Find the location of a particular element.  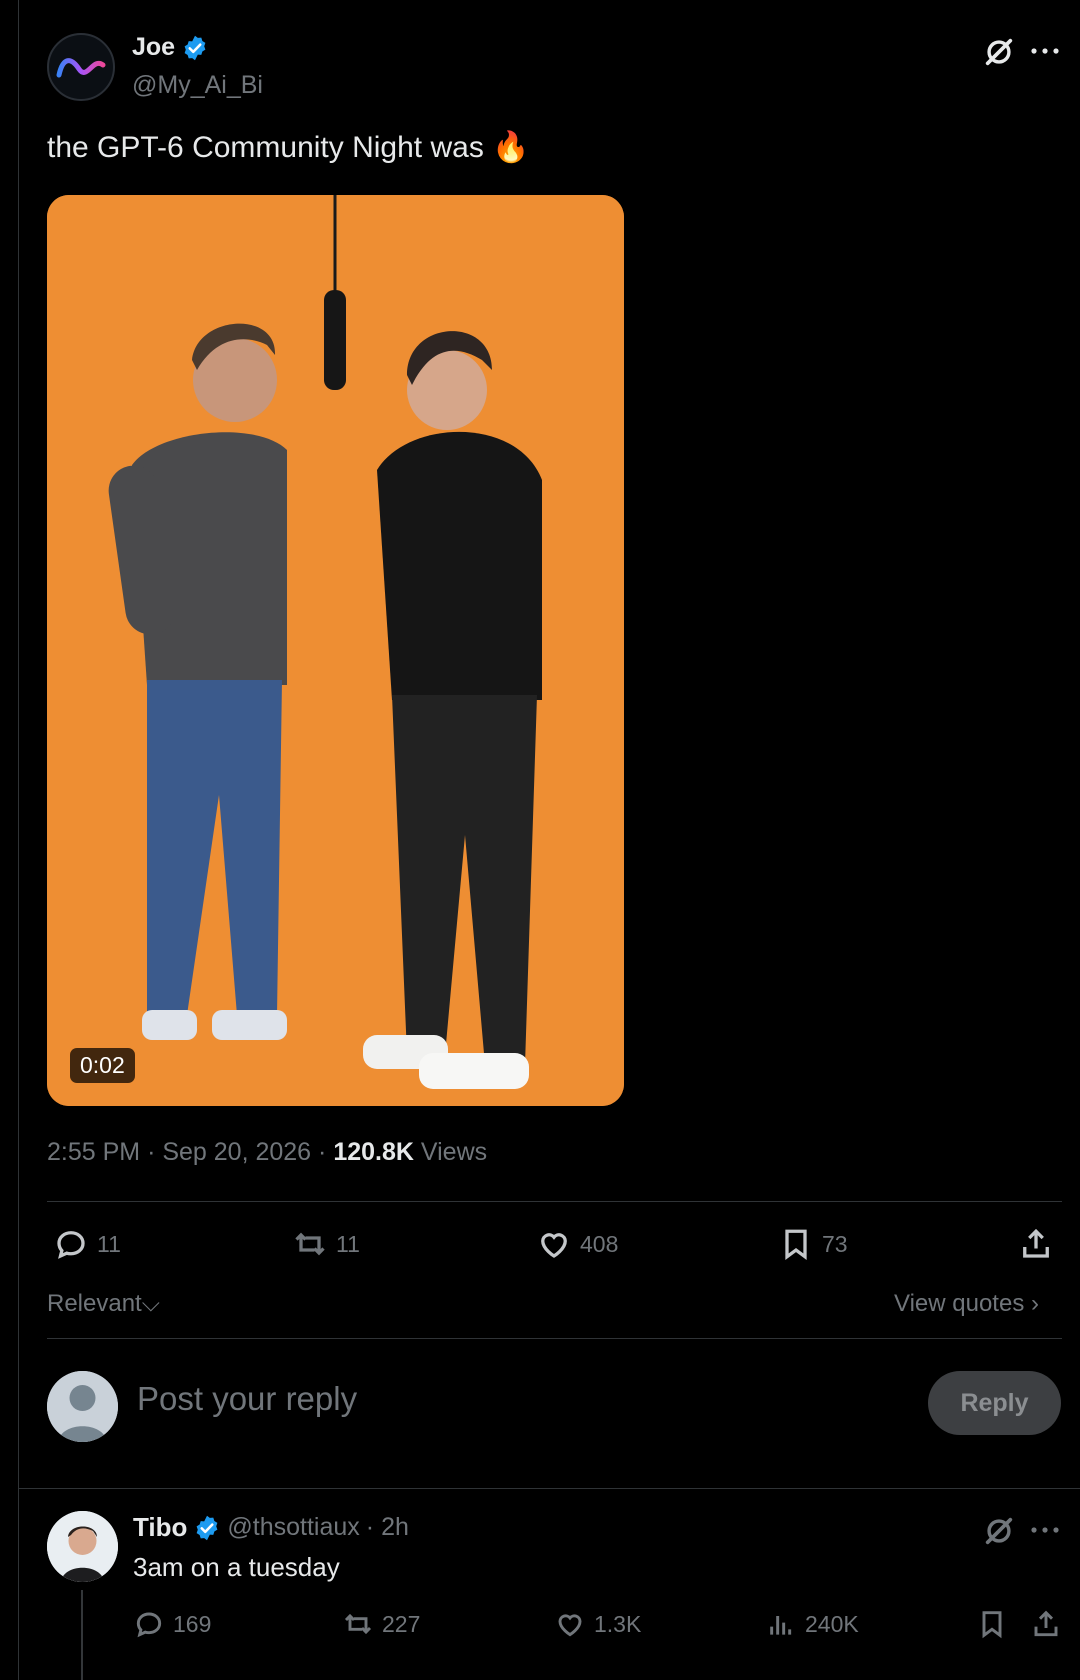

commenter-name: Tibo is located at coordinates (160, 1527).